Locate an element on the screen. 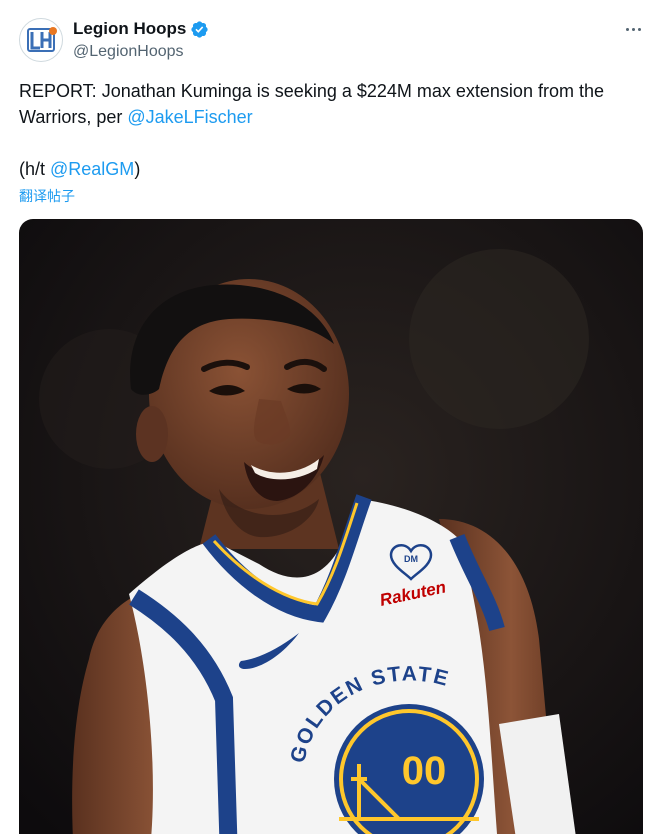 This screenshot has width=660, height=834. mention-jakelfischer-link: @JakeLFischer is located at coordinates (189, 117).